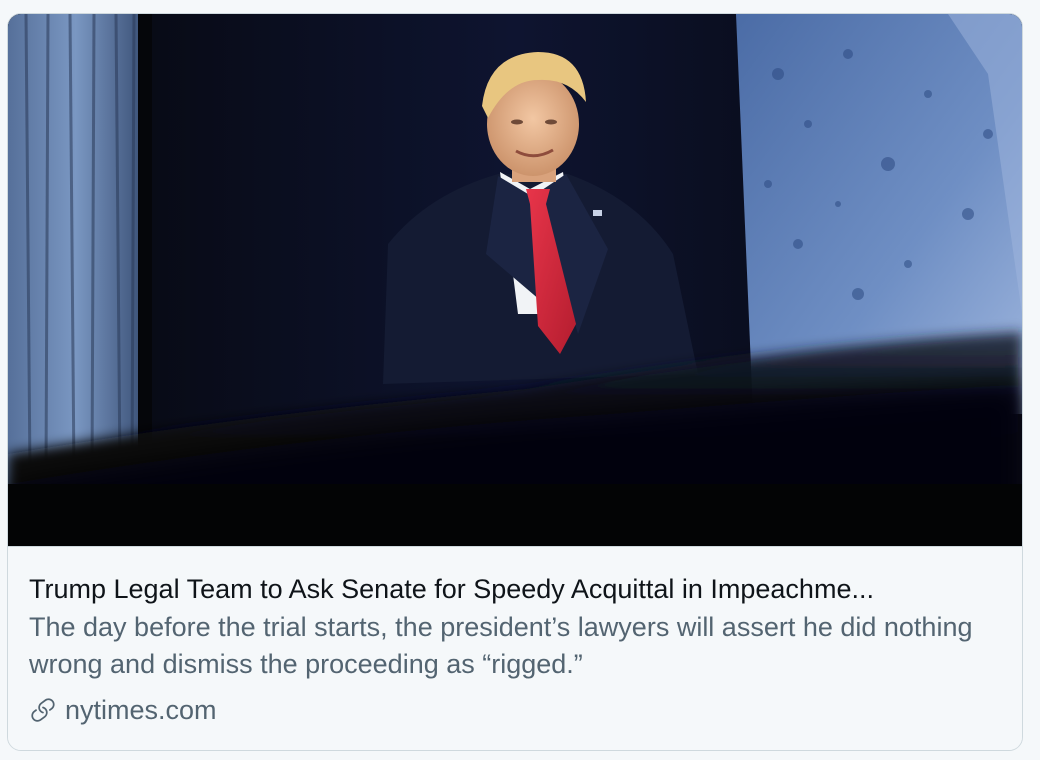 The height and width of the screenshot is (760, 1040). What do you see at coordinates (43, 710) in the screenshot?
I see `link-icon` at bounding box center [43, 710].